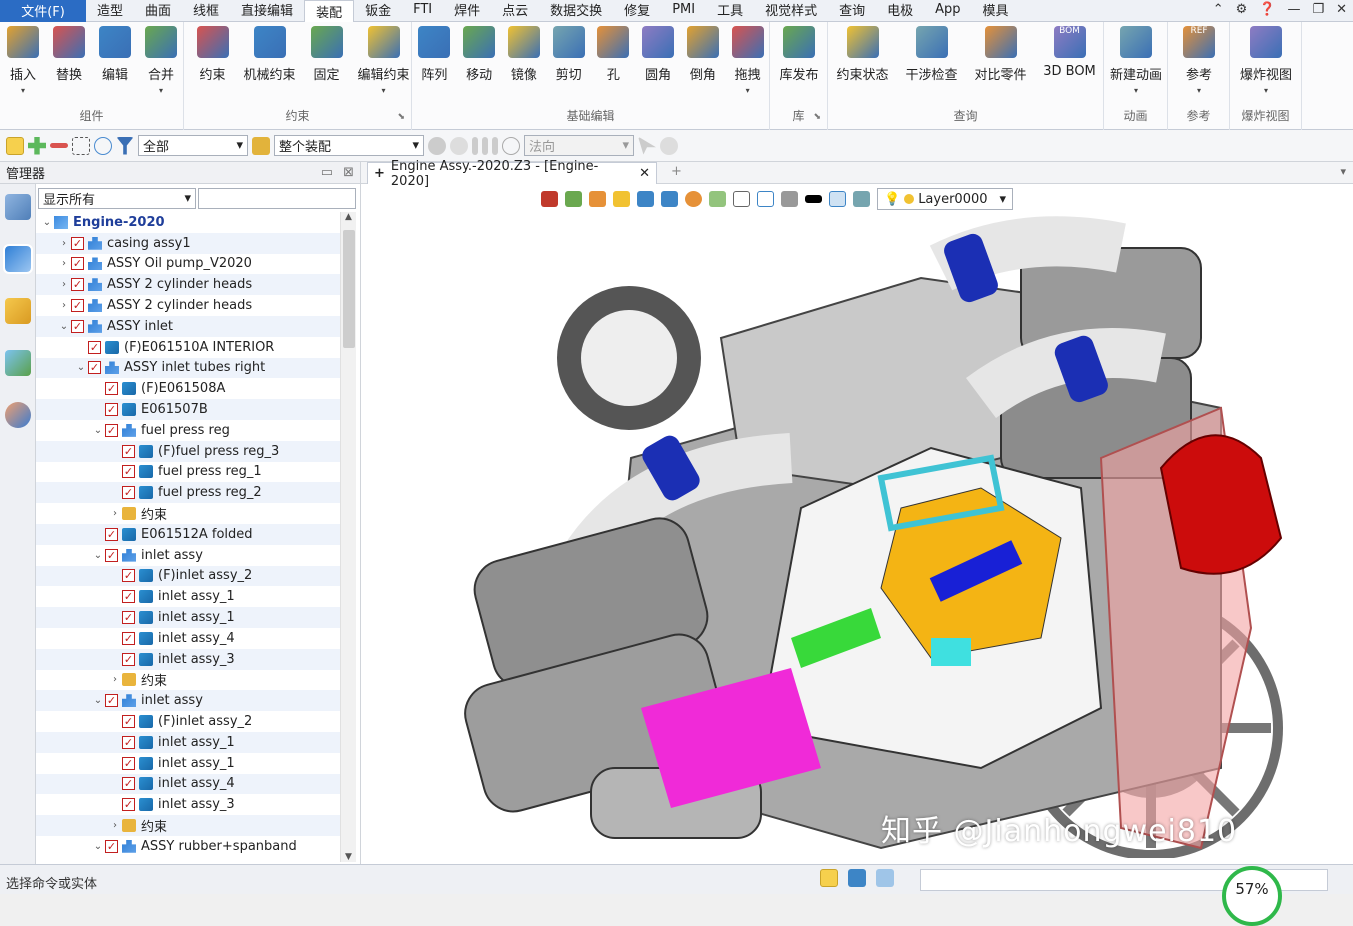 The image size is (1353, 926). What do you see at coordinates (573, 199) in the screenshot?
I see `orient-icon` at bounding box center [573, 199].